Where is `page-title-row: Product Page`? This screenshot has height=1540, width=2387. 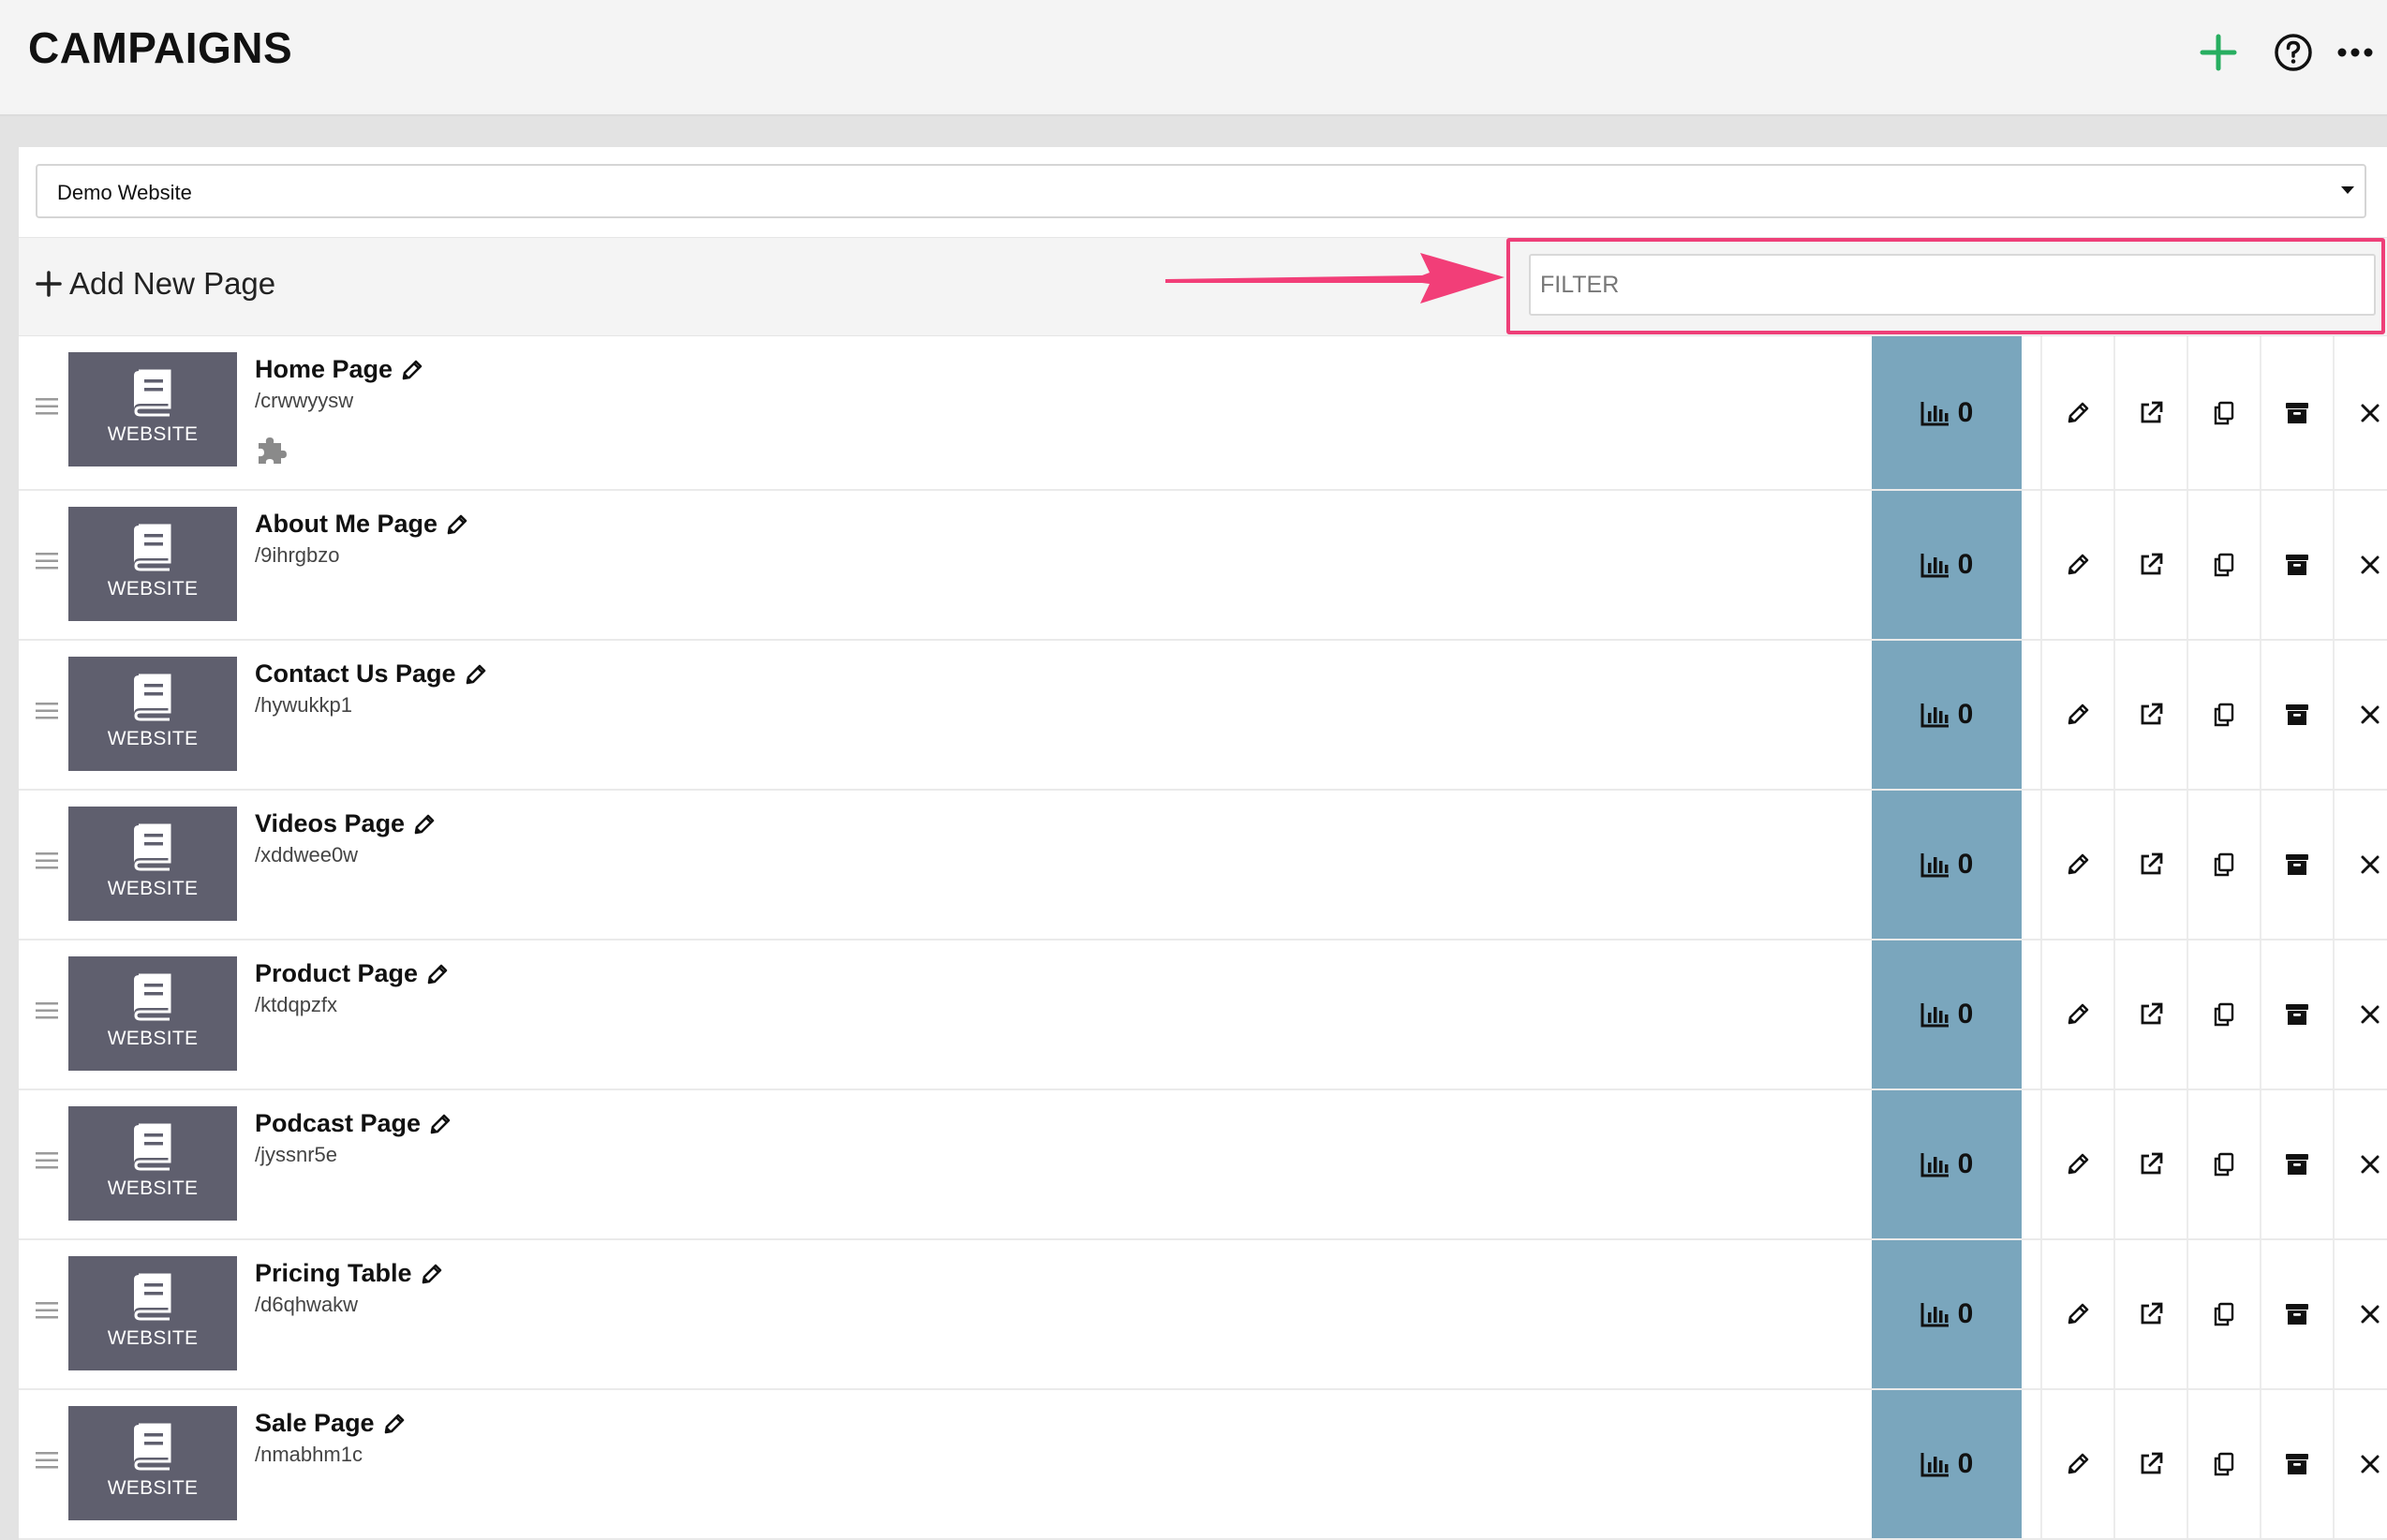
page-title-row: Product Page is located at coordinates (352, 974).